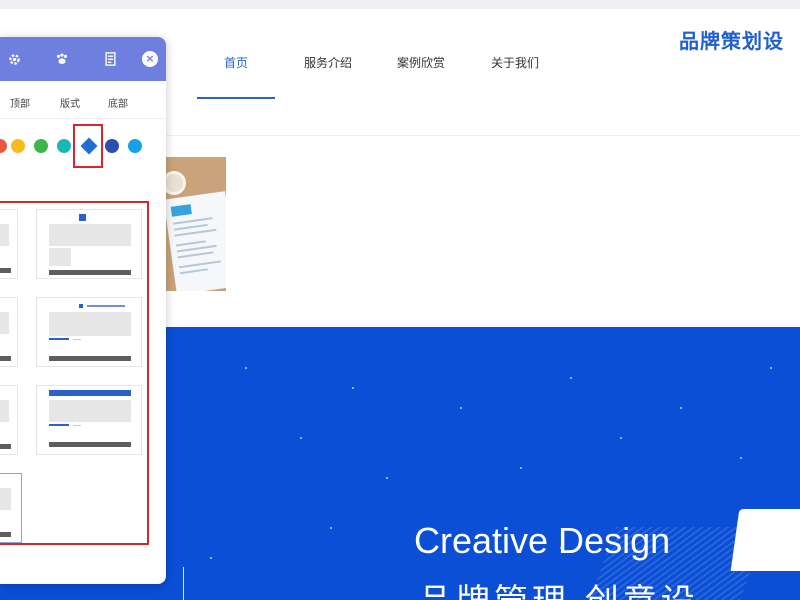 Image resolution: width=800 pixels, height=600 pixels. What do you see at coordinates (70, 102) in the screenshot?
I see `tab-layout: 版式` at bounding box center [70, 102].